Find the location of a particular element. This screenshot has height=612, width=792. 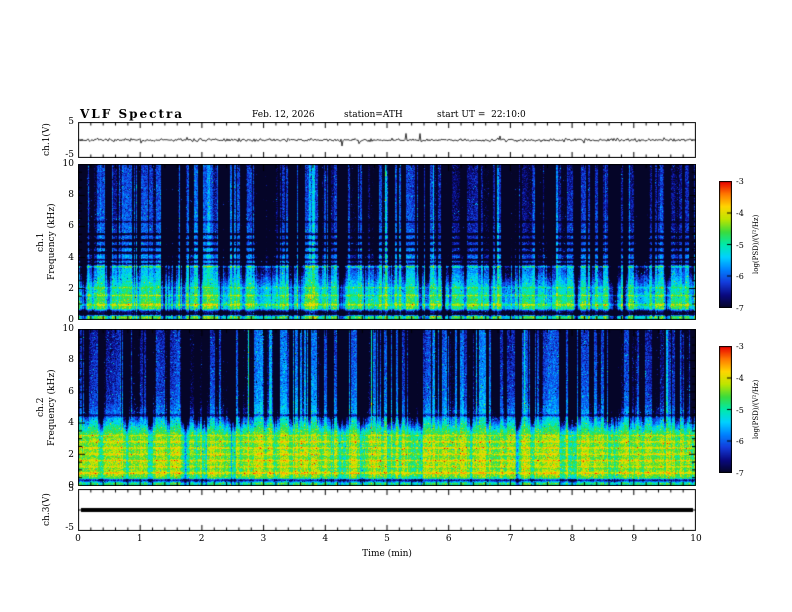

spec1-y-tick-label: 6 is located at coordinates (71, 226).